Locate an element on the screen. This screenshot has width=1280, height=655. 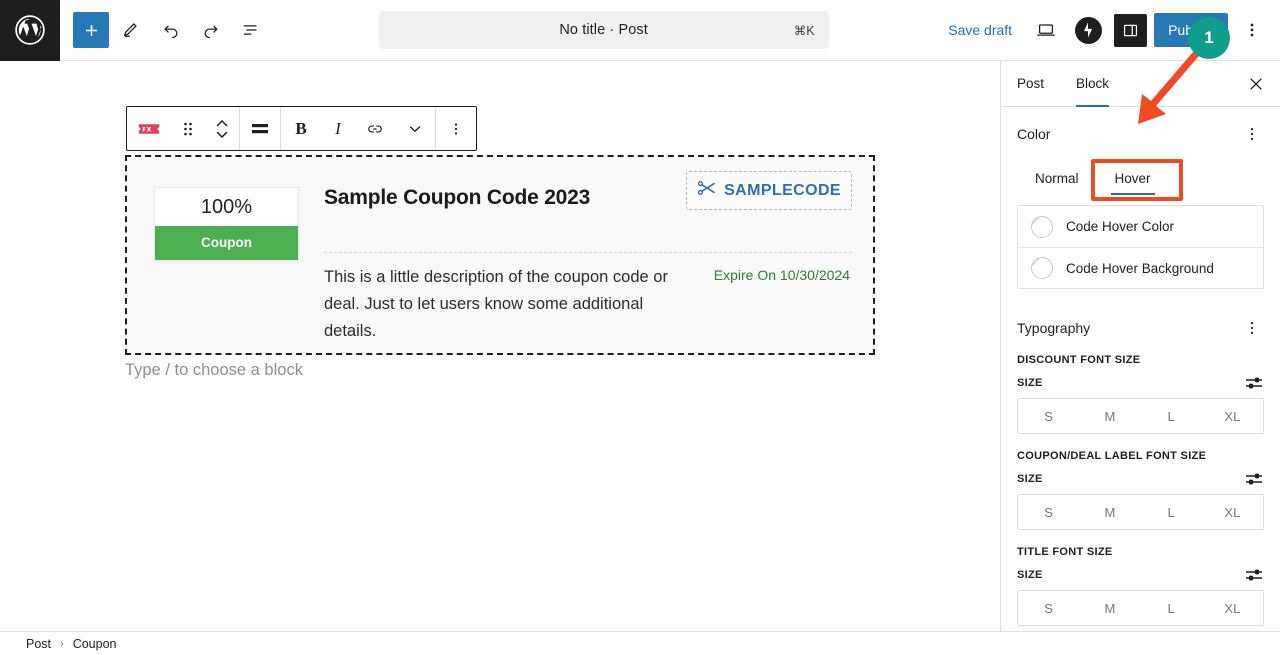
command-shortcut-hint: ⌘K is located at coordinates (804, 30).